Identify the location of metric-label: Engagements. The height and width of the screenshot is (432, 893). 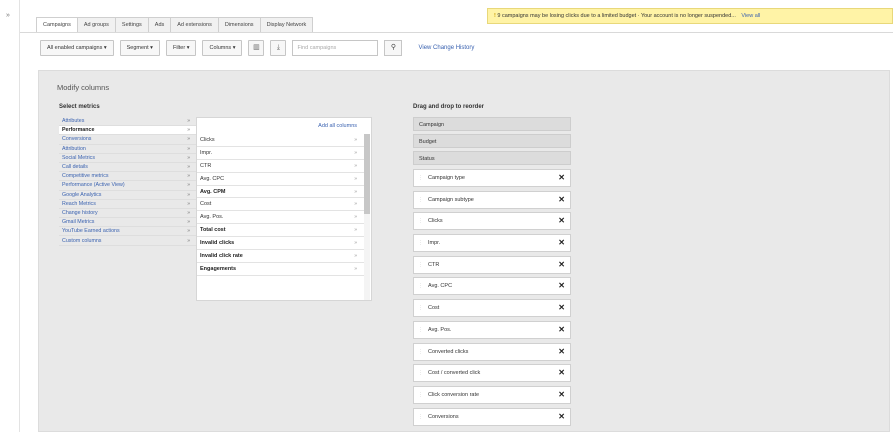
(218, 268).